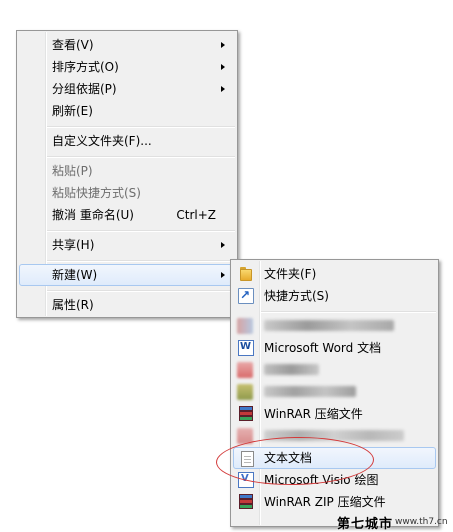  What do you see at coordinates (127, 171) in the screenshot?
I see `menu-item-paste: 粘贴(P)` at bounding box center [127, 171].